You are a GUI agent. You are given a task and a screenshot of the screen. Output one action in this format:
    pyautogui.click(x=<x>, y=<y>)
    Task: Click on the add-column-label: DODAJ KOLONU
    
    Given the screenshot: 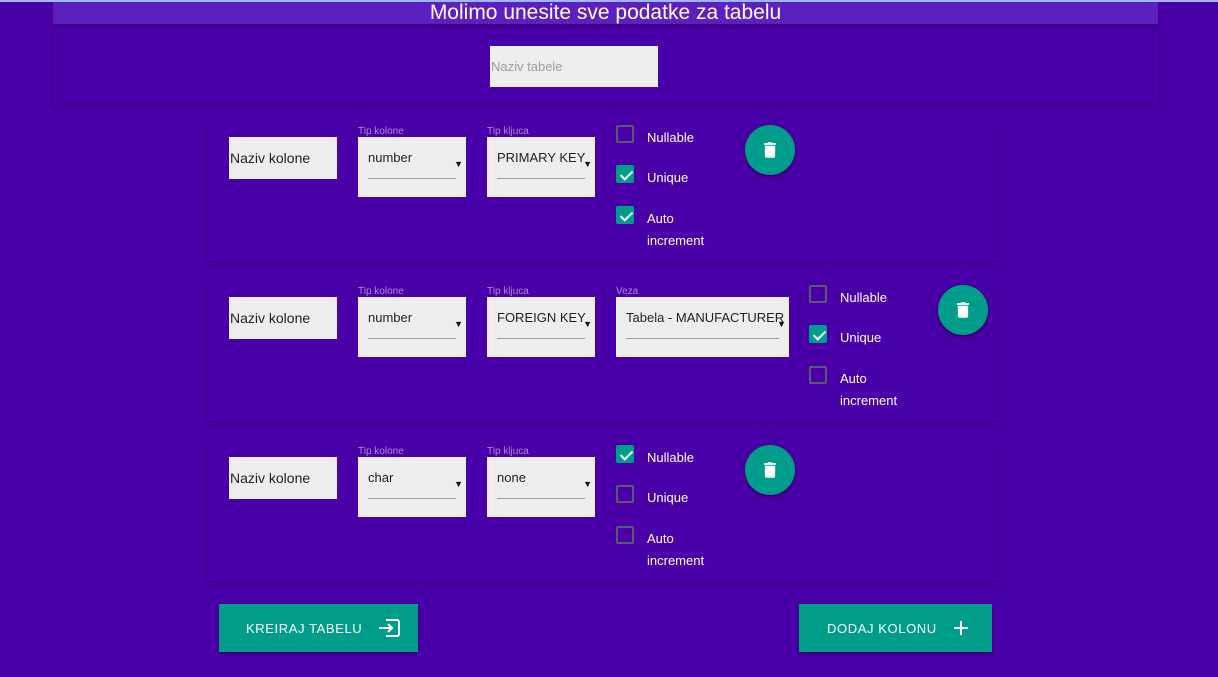 What is the action you would take?
    pyautogui.click(x=882, y=628)
    